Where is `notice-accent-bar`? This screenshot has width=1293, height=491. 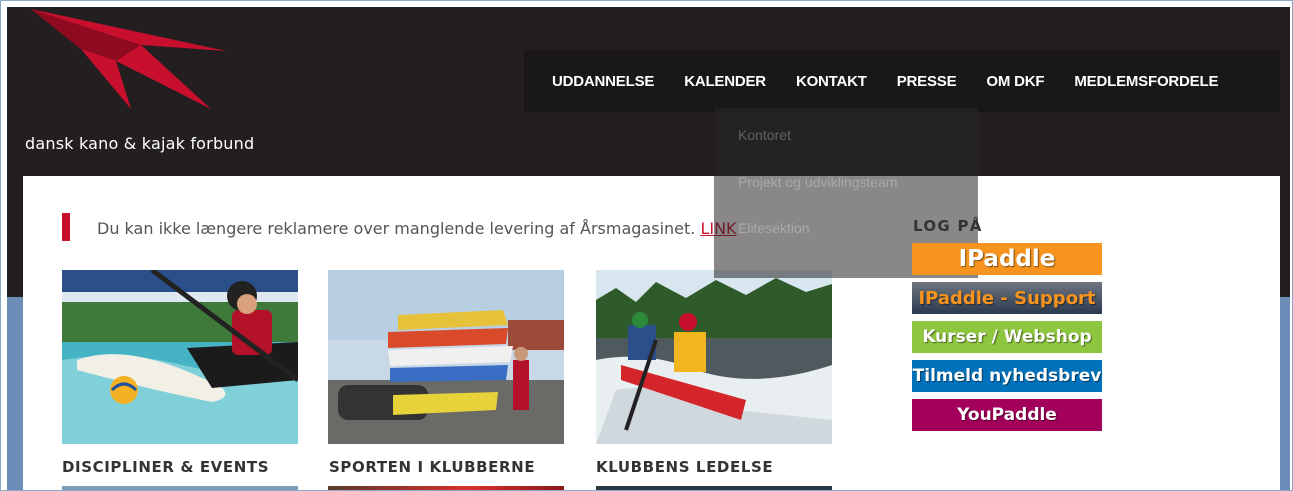
notice-accent-bar is located at coordinates (66, 227).